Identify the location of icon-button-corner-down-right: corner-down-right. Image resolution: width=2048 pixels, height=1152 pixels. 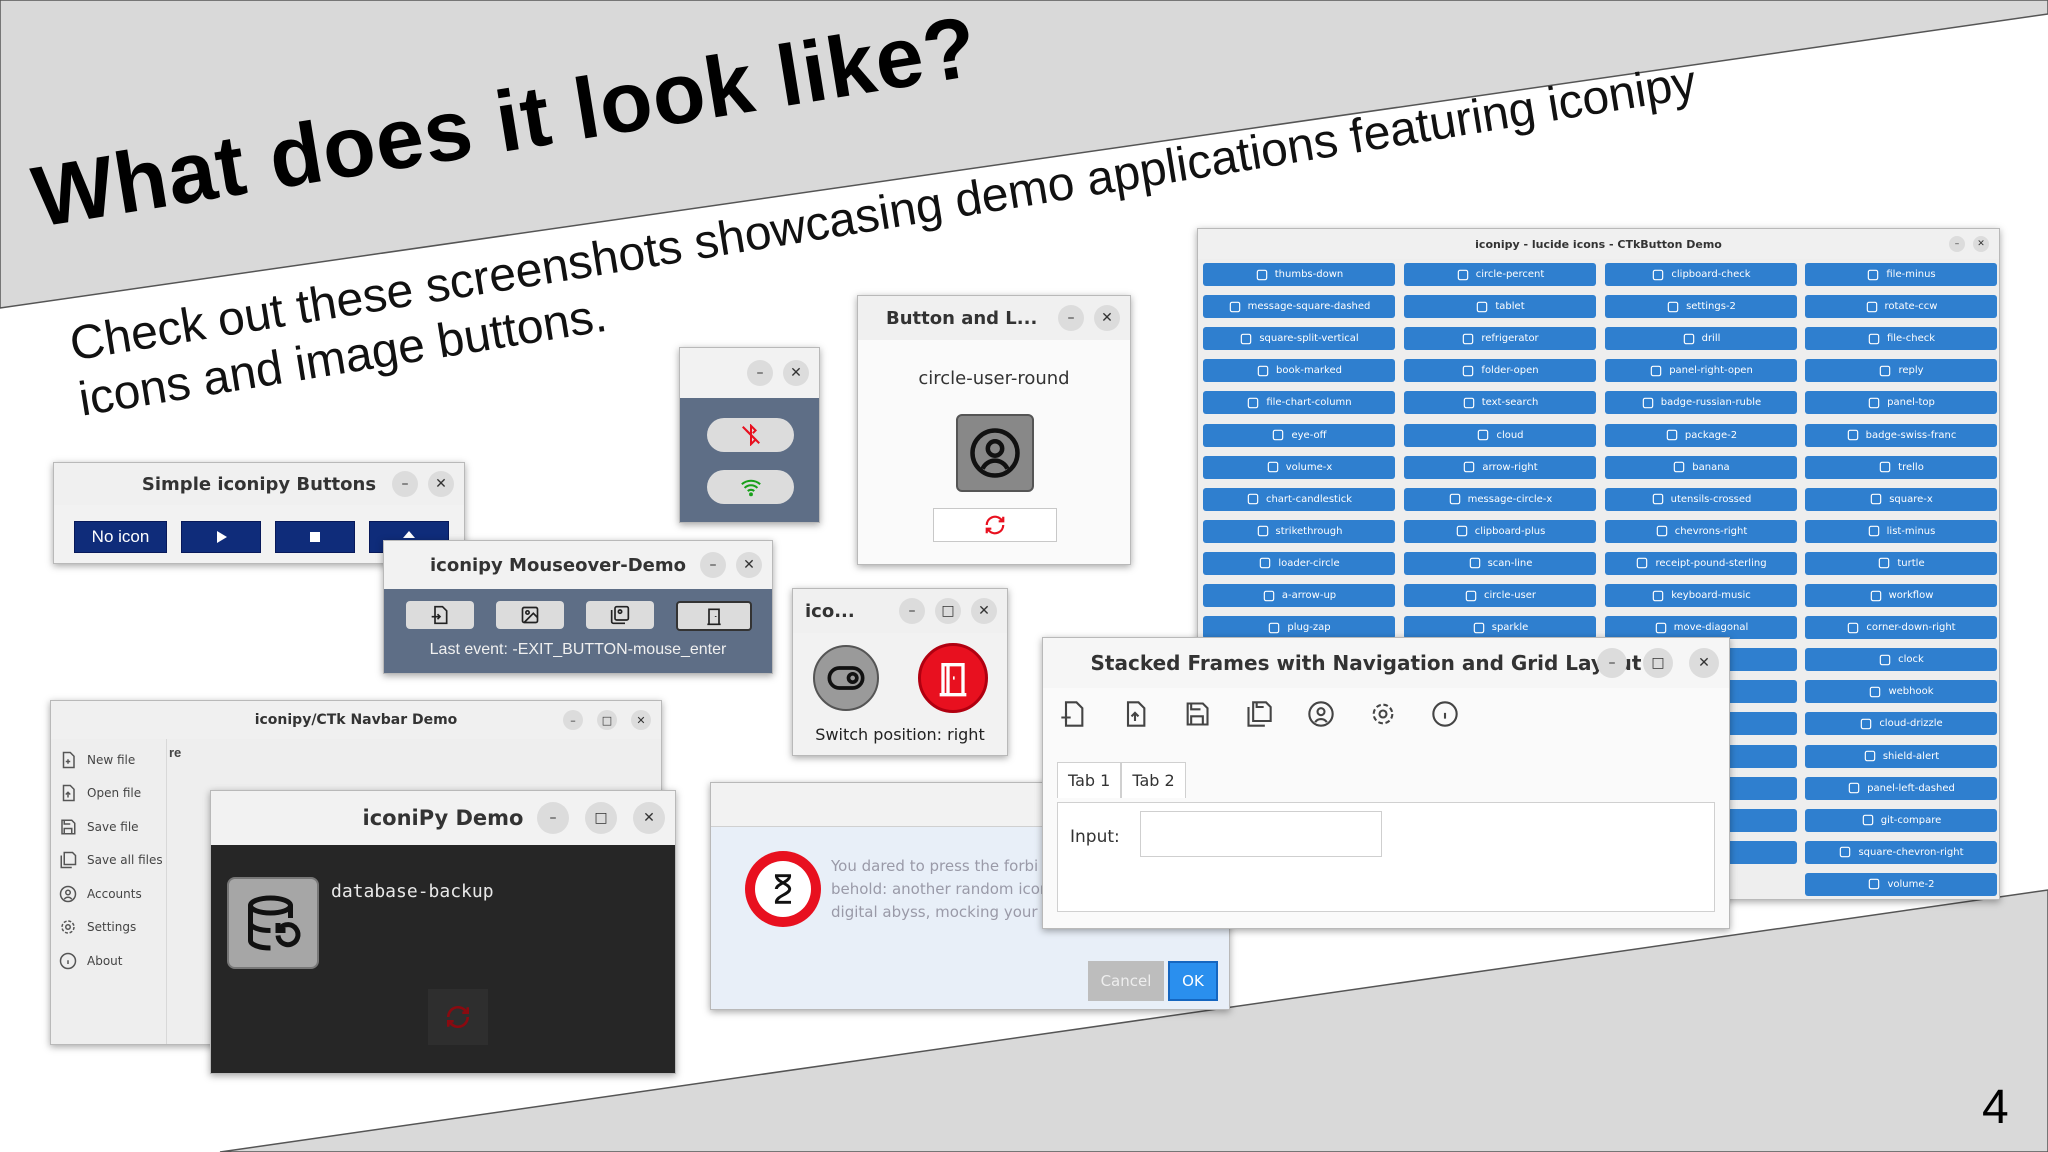
(1901, 628).